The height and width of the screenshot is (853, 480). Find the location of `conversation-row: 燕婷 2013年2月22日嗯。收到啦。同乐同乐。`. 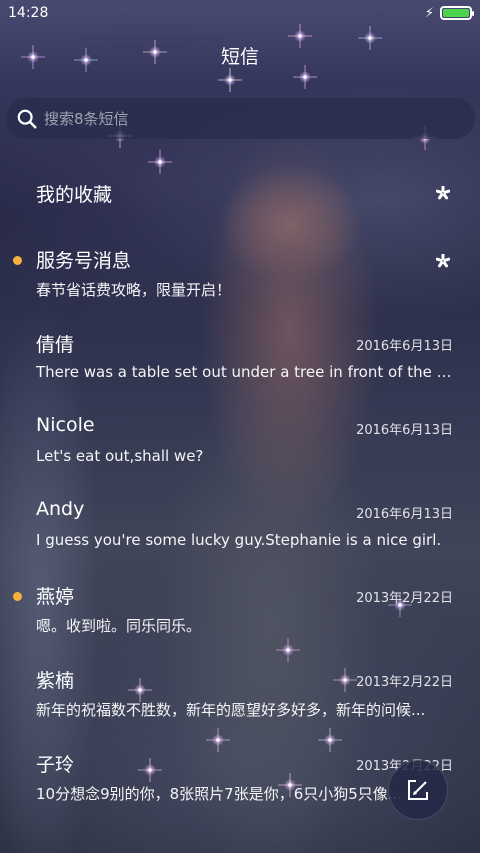

conversation-row: 燕婷 2013年2月22日嗯。收到啦。同乐同乐。 is located at coordinates (240, 612).